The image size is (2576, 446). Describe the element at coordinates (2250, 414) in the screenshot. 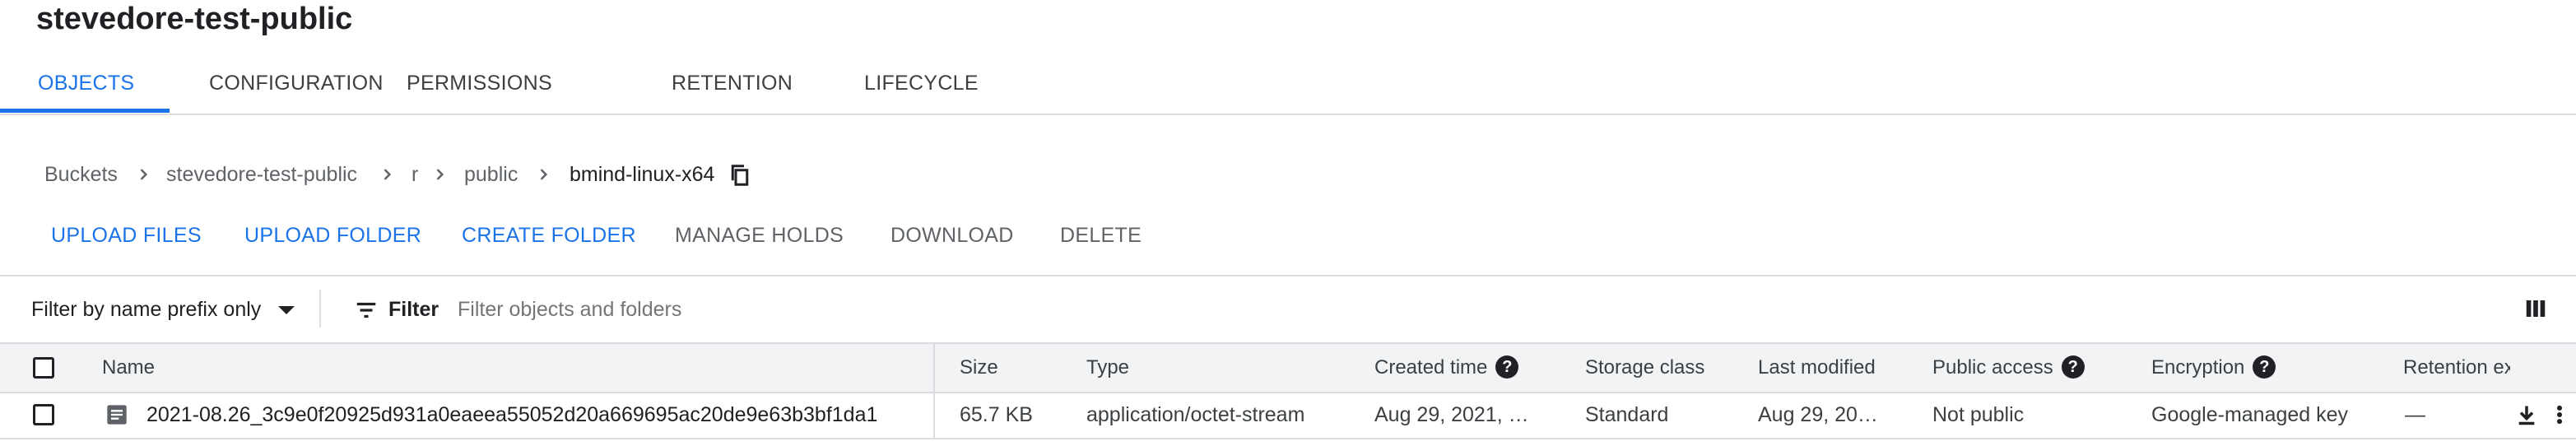

I see `object-encryption: Google-managed key` at that location.